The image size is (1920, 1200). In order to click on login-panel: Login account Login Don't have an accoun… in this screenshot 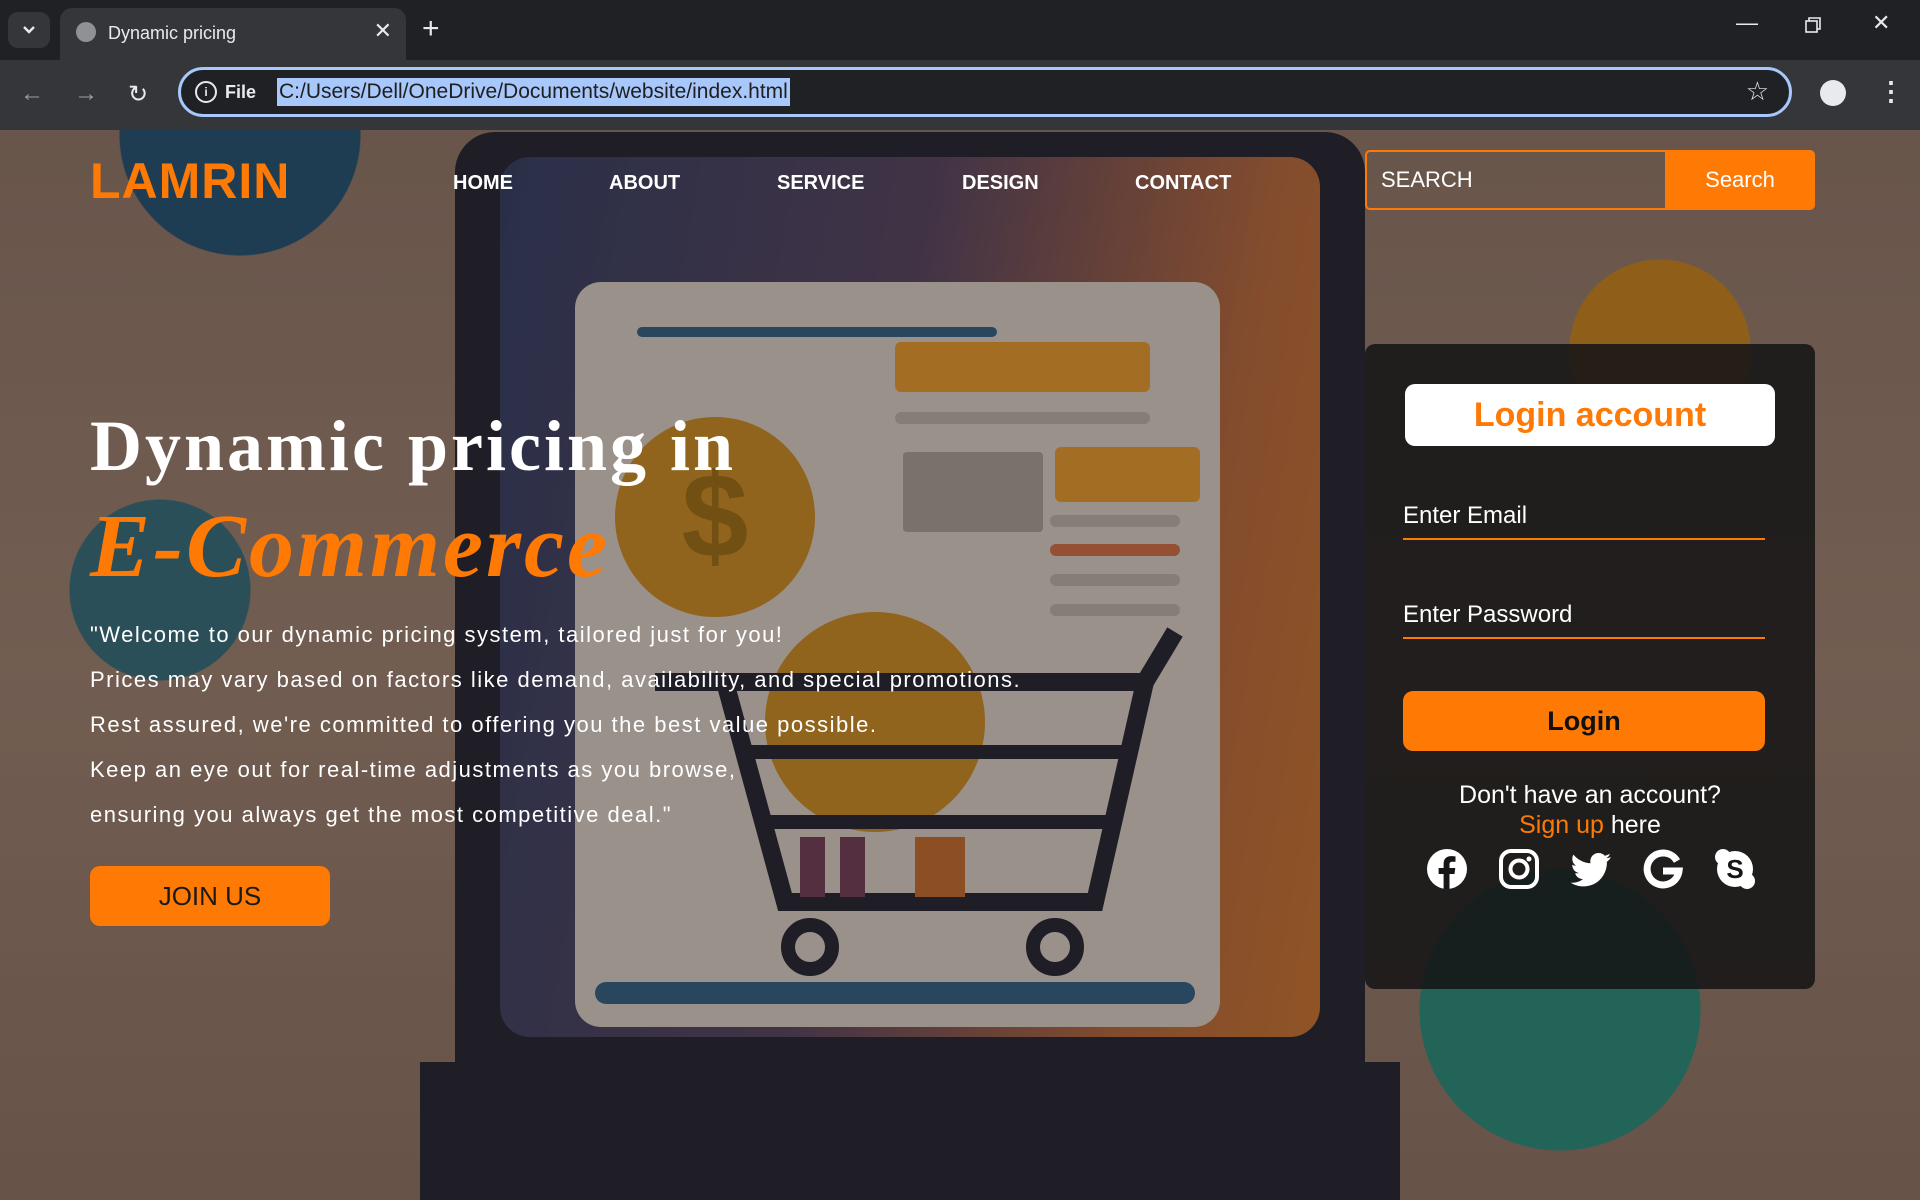, I will do `click(1590, 666)`.